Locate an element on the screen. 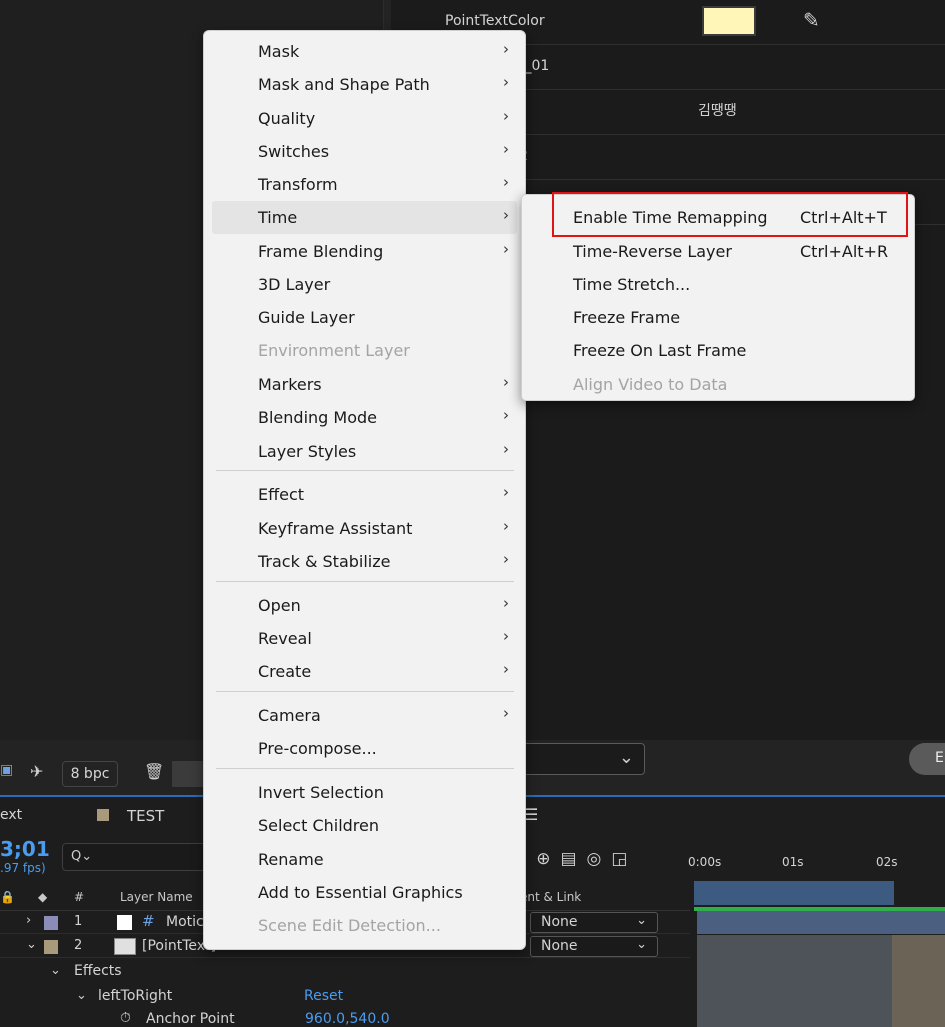 This screenshot has width=945, height=1027. menu-item-open: Open › is located at coordinates (364, 605).